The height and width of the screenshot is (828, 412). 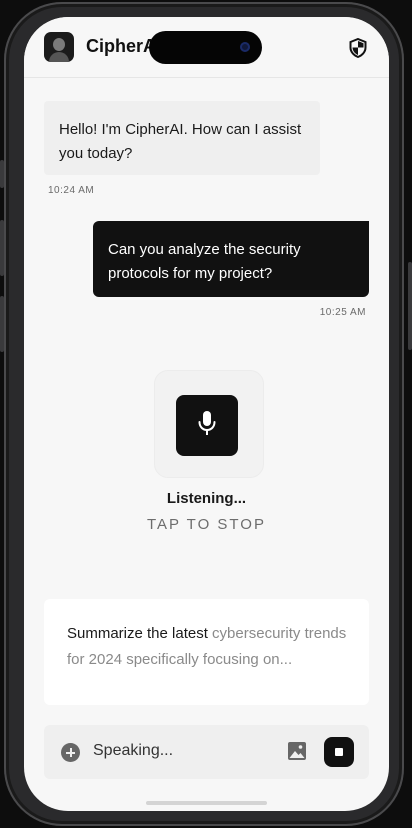 I want to click on stop-icon, so click(x=339, y=752).